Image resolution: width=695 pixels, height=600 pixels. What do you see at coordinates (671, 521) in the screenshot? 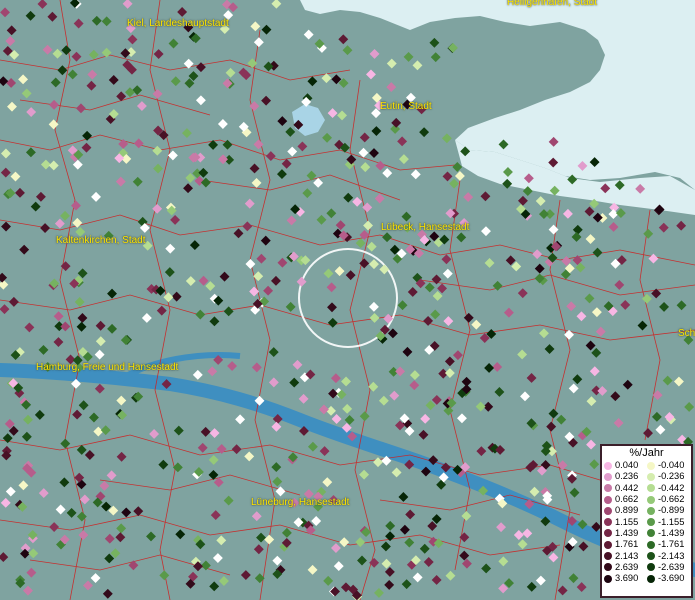
I see `legend-label: -1.155` at bounding box center [671, 521].